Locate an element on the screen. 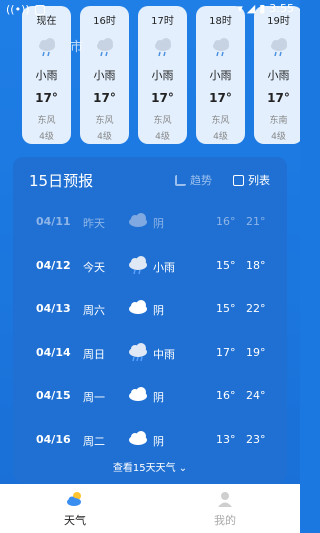  list-label: 列表 is located at coordinates (259, 180).